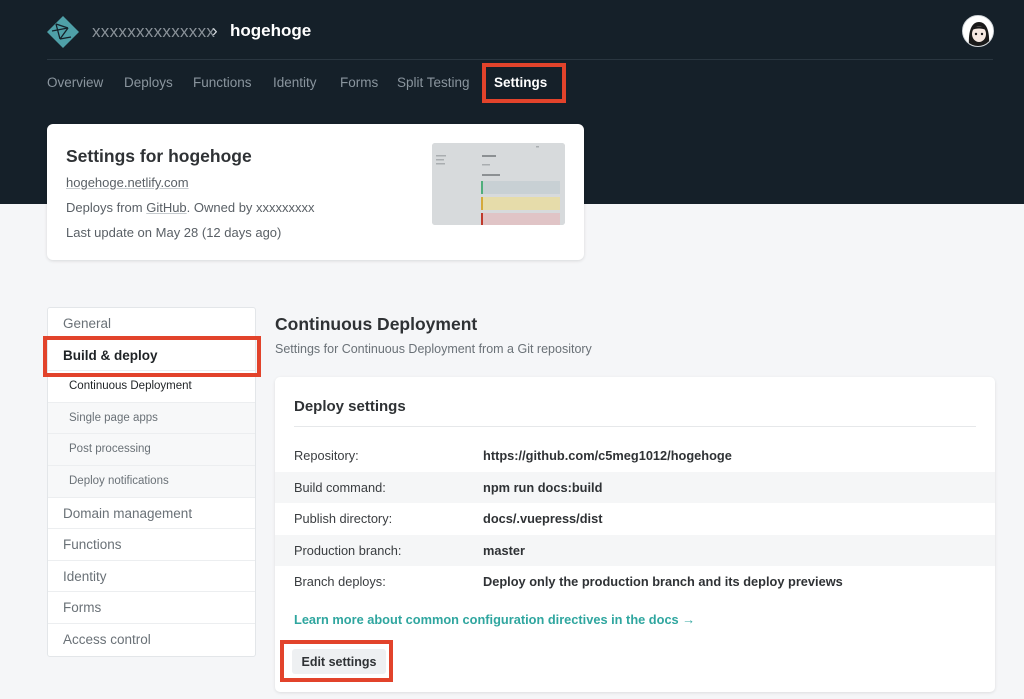 This screenshot has width=1024, height=699. Describe the element at coordinates (543, 519) in the screenshot. I see `setting-value: docs/.vuepress/dist` at that location.